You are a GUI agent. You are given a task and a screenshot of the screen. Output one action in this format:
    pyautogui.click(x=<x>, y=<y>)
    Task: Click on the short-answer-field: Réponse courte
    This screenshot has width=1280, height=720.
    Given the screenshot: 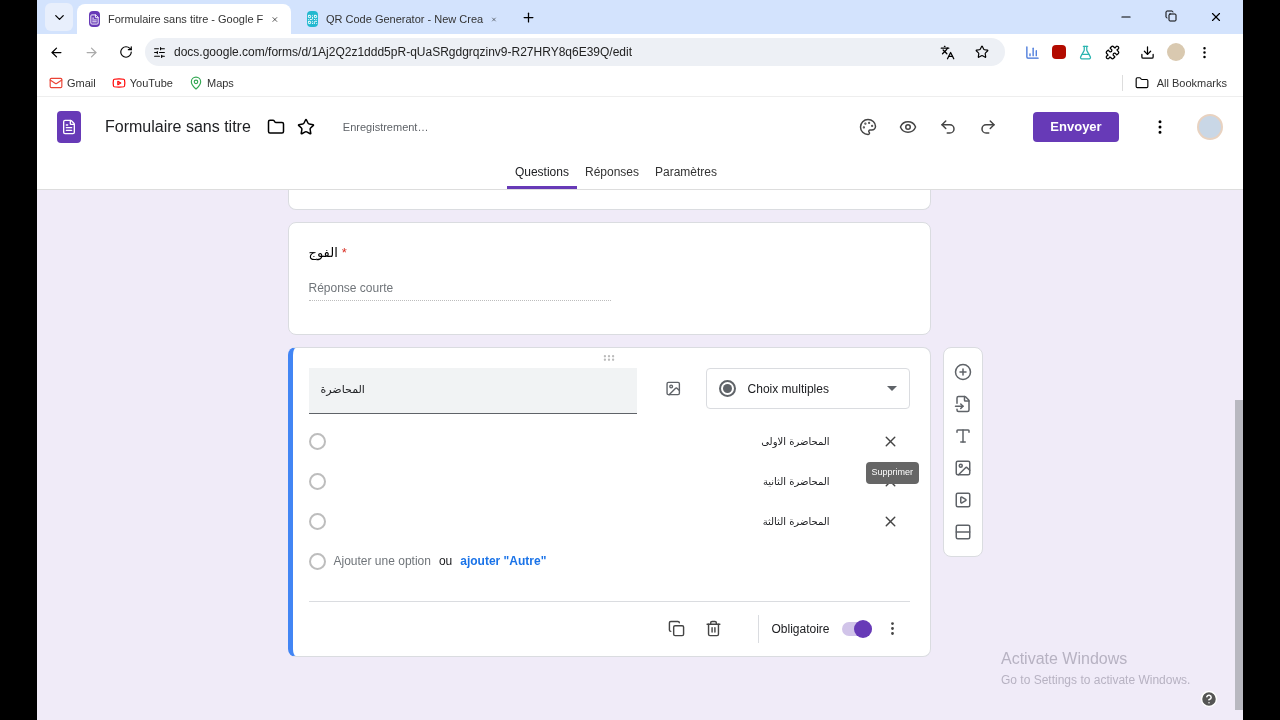 What is the action you would take?
    pyautogui.click(x=459, y=289)
    